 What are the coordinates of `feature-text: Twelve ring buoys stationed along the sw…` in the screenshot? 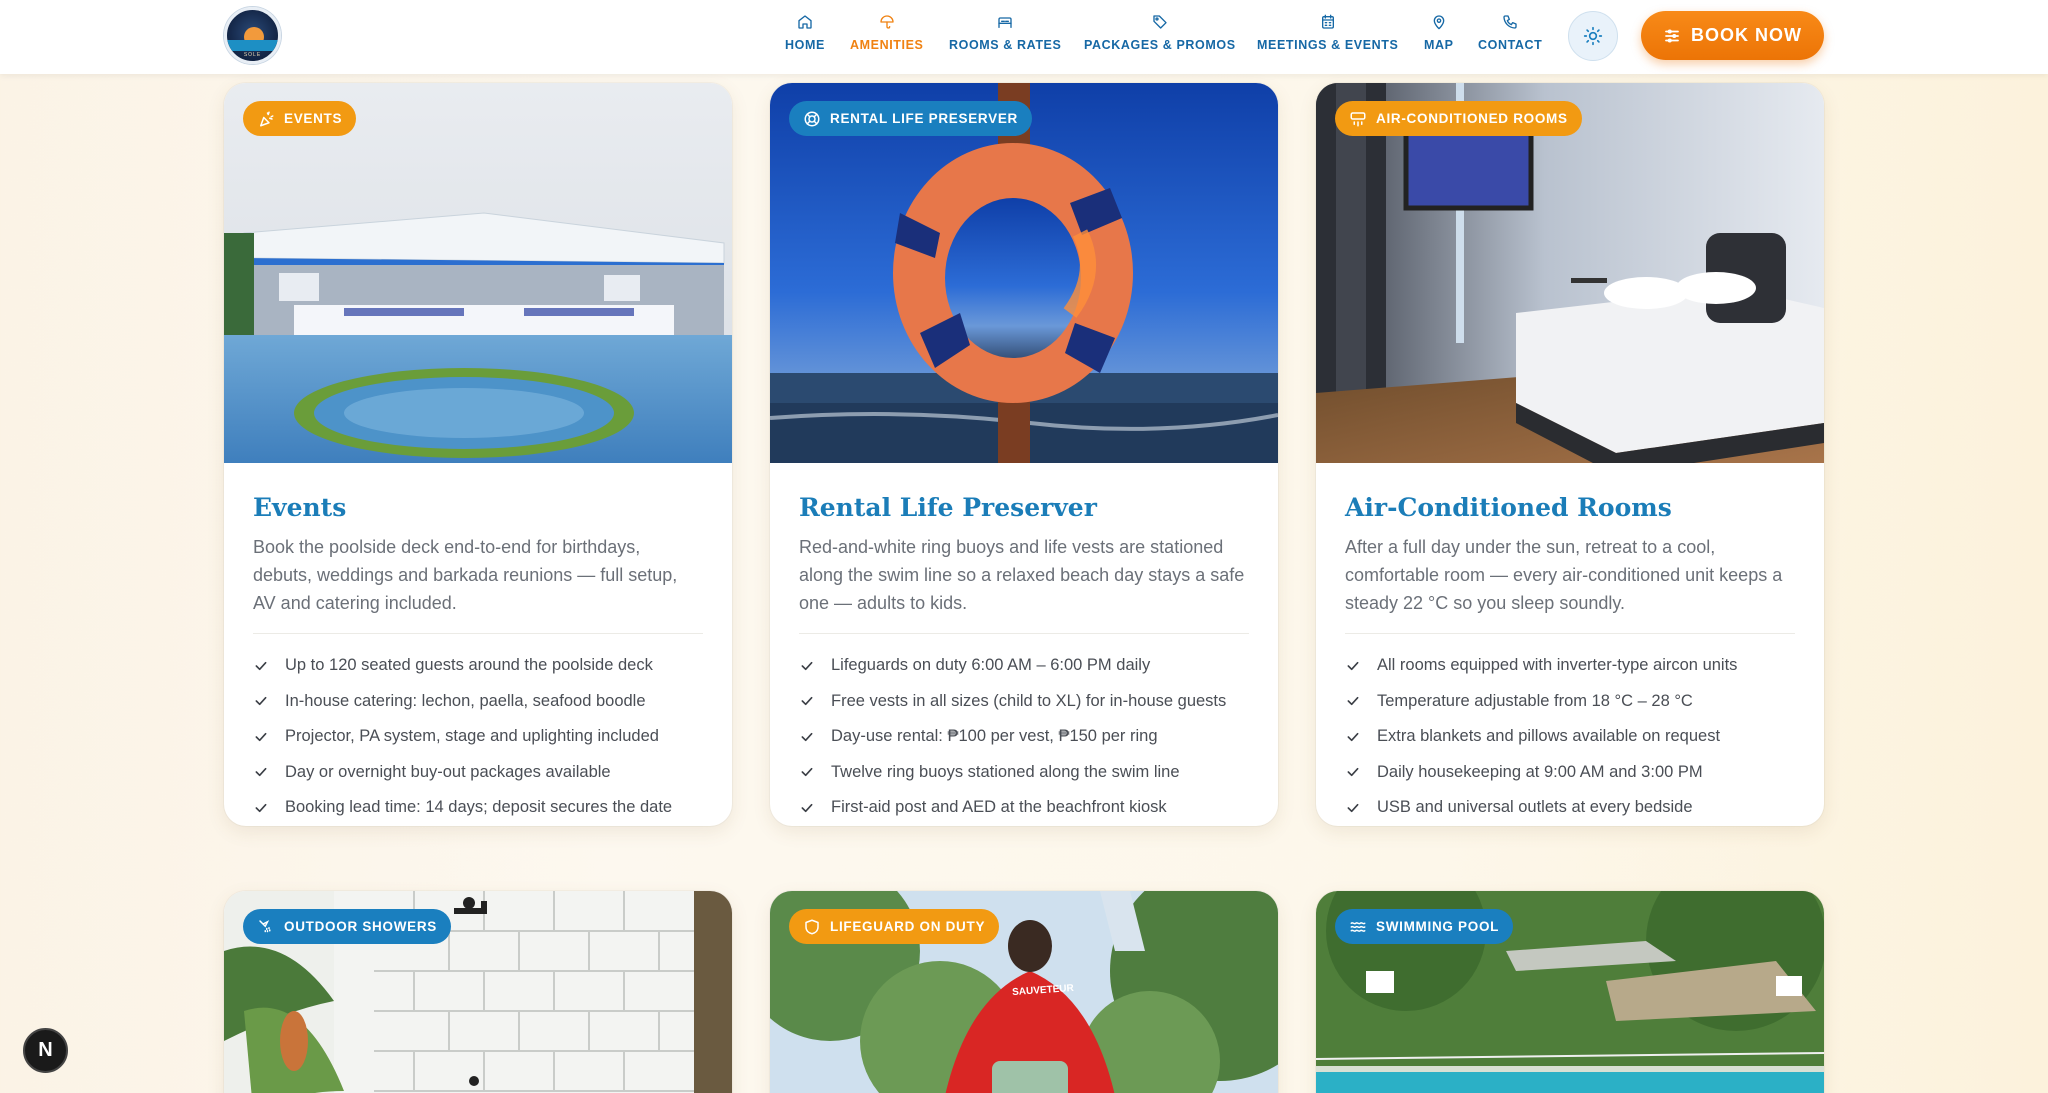 It's located at (1005, 771).